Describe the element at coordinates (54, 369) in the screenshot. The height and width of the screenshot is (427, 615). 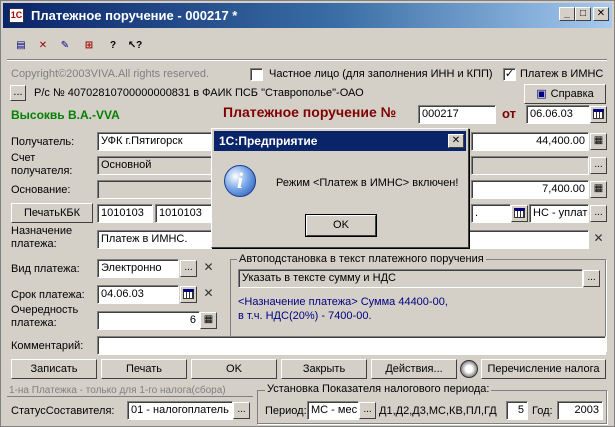
I see `save-button: Записать` at that location.